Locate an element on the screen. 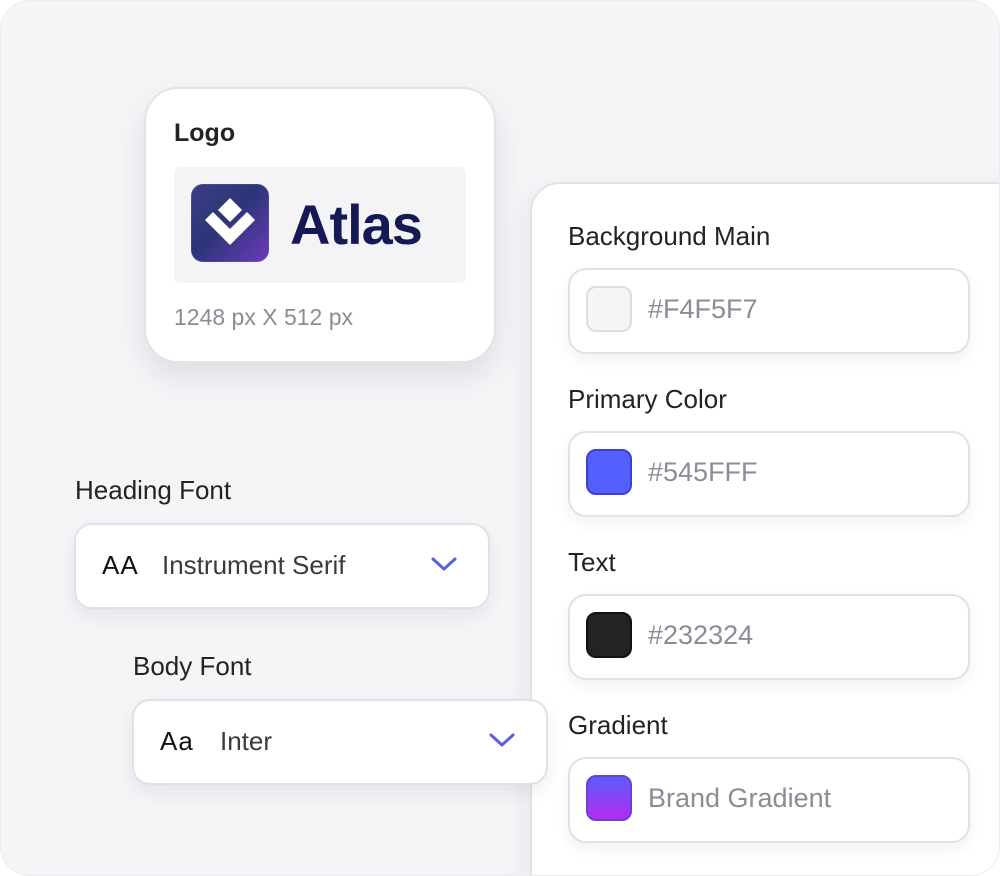  heading-font-value: Instrument Serif is located at coordinates (254, 565).